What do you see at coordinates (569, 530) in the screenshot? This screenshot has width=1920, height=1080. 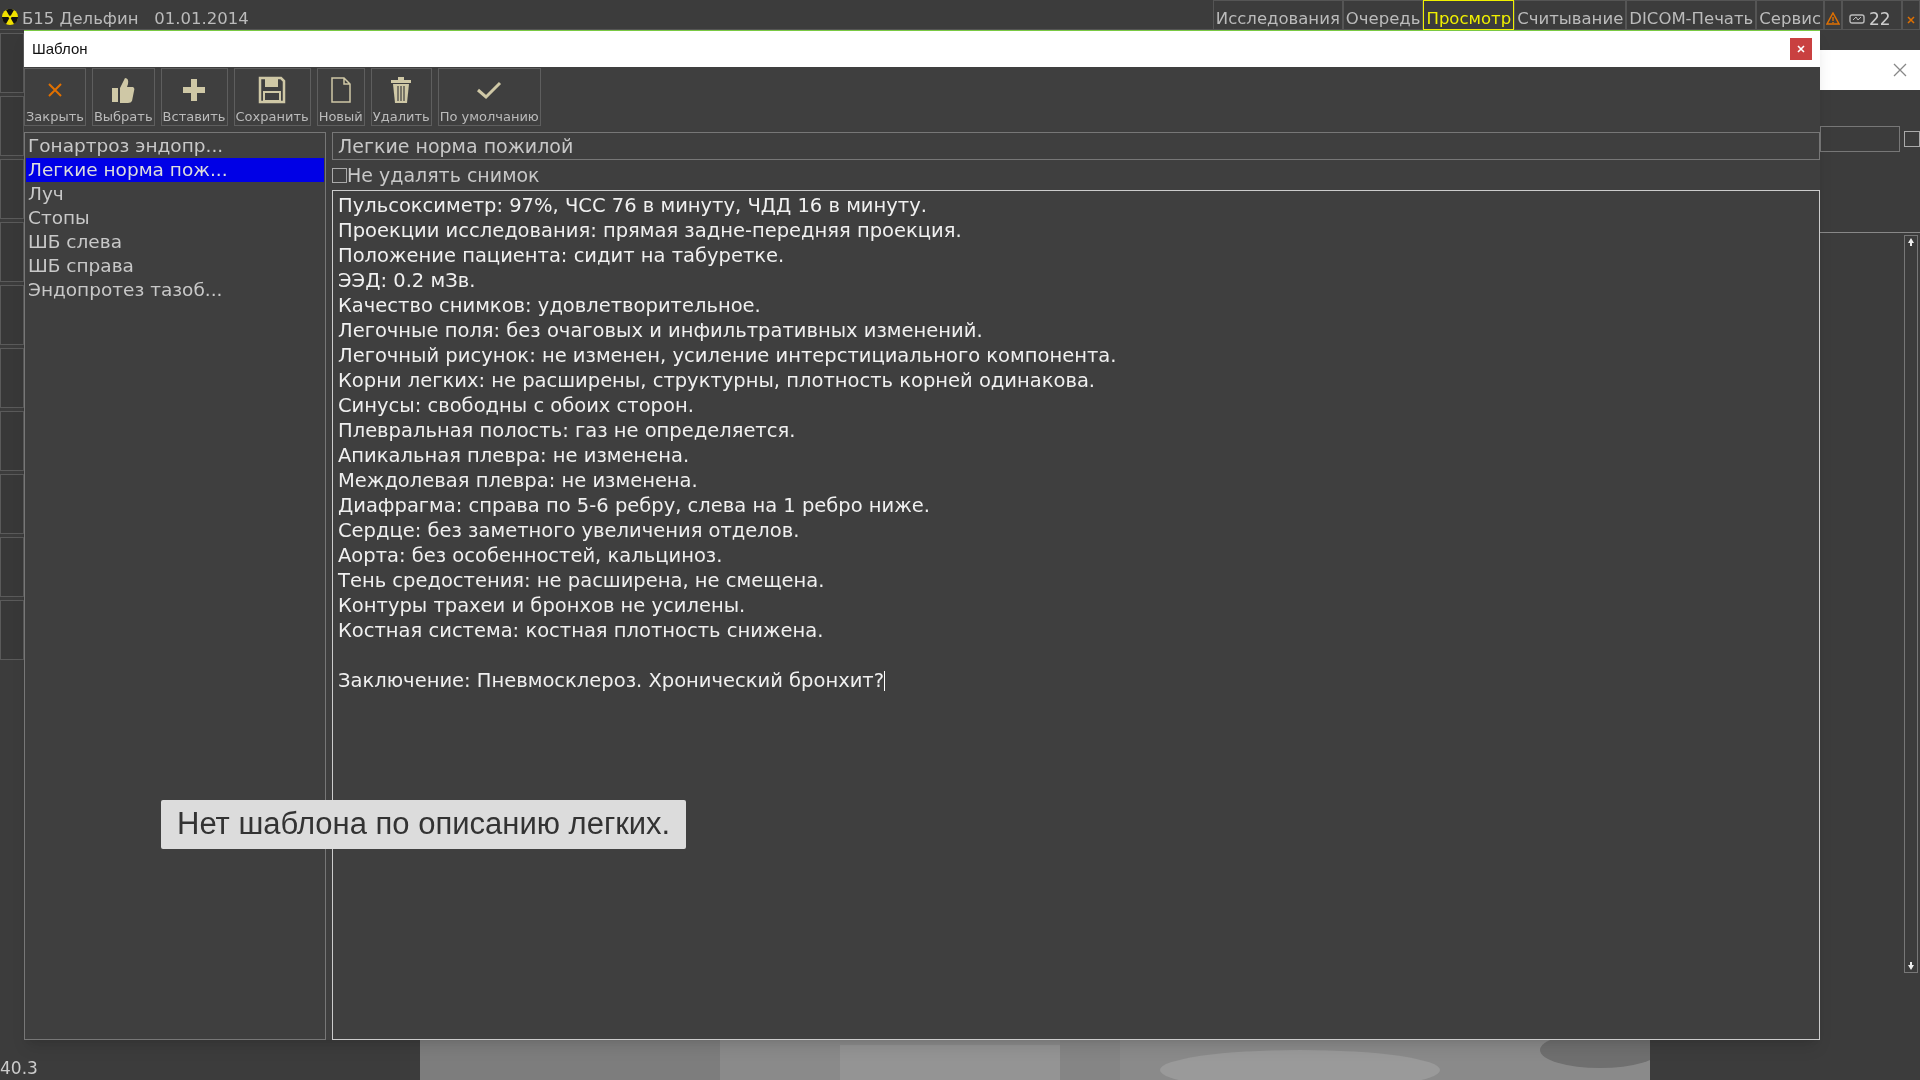 I see `report-line: Сердце: без заметного увеличения отделов.` at bounding box center [569, 530].